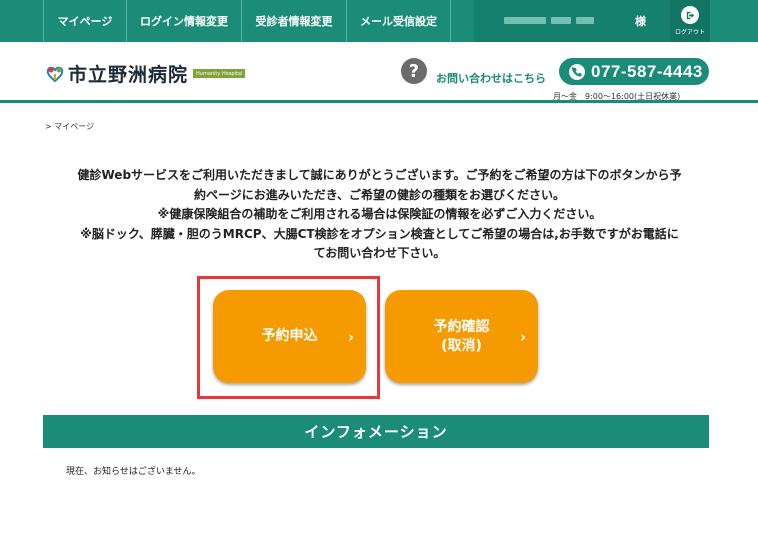  I want to click on phone-number: 077-587-4443, so click(647, 71).